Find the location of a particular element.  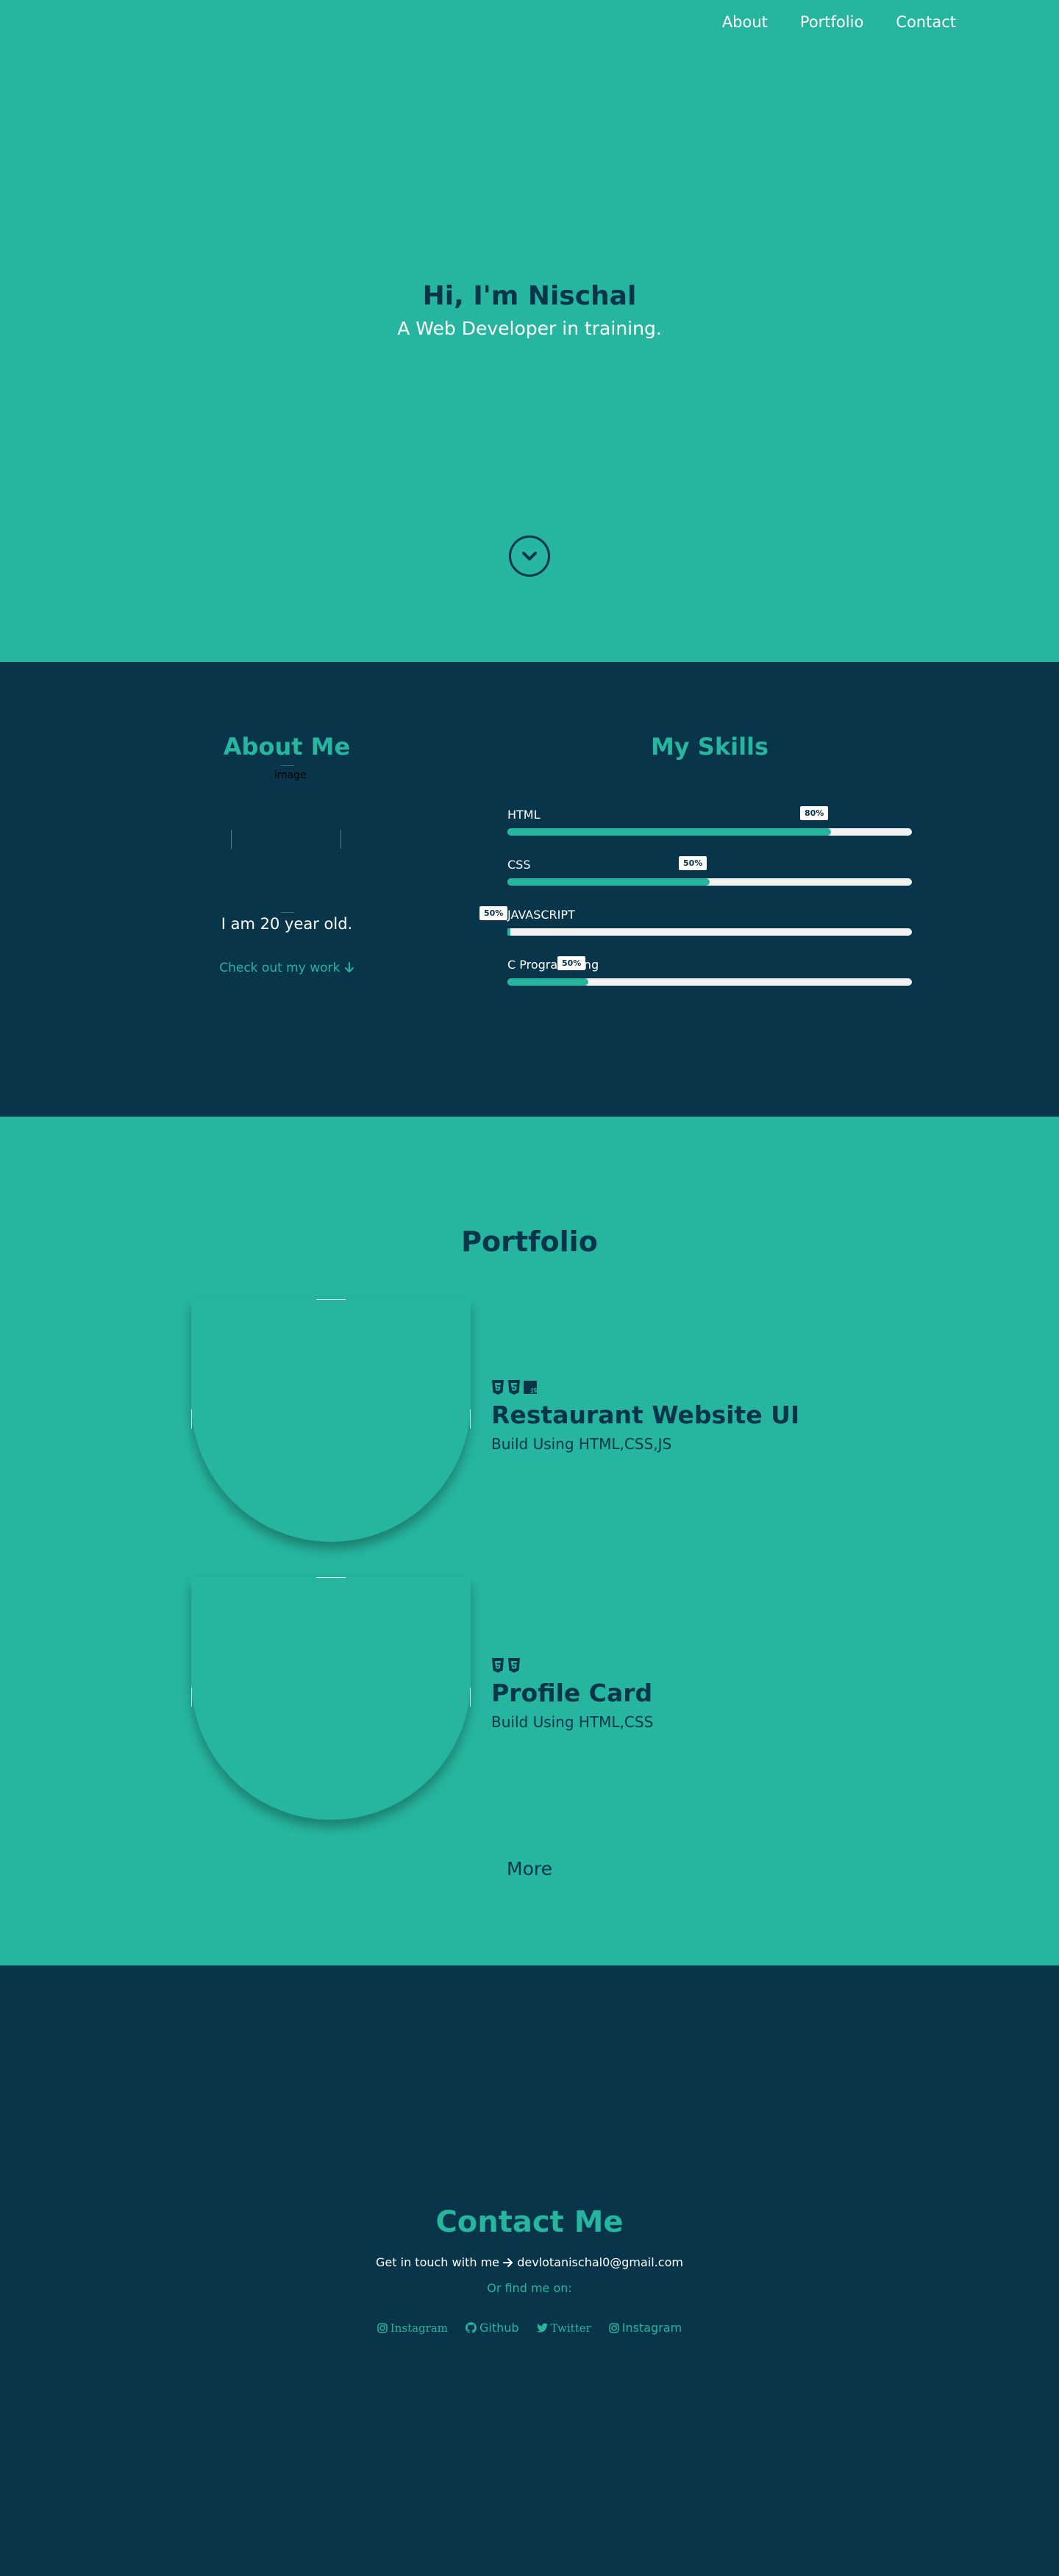

project-description: Build Using HTML,CSS,JS is located at coordinates (582, 1444).